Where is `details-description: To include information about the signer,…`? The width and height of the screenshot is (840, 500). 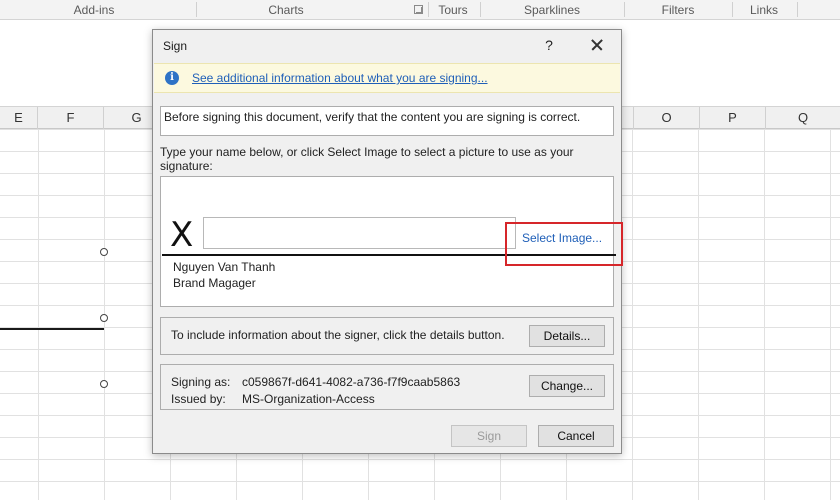
details-description: To include information about the signer,… is located at coordinates (338, 335).